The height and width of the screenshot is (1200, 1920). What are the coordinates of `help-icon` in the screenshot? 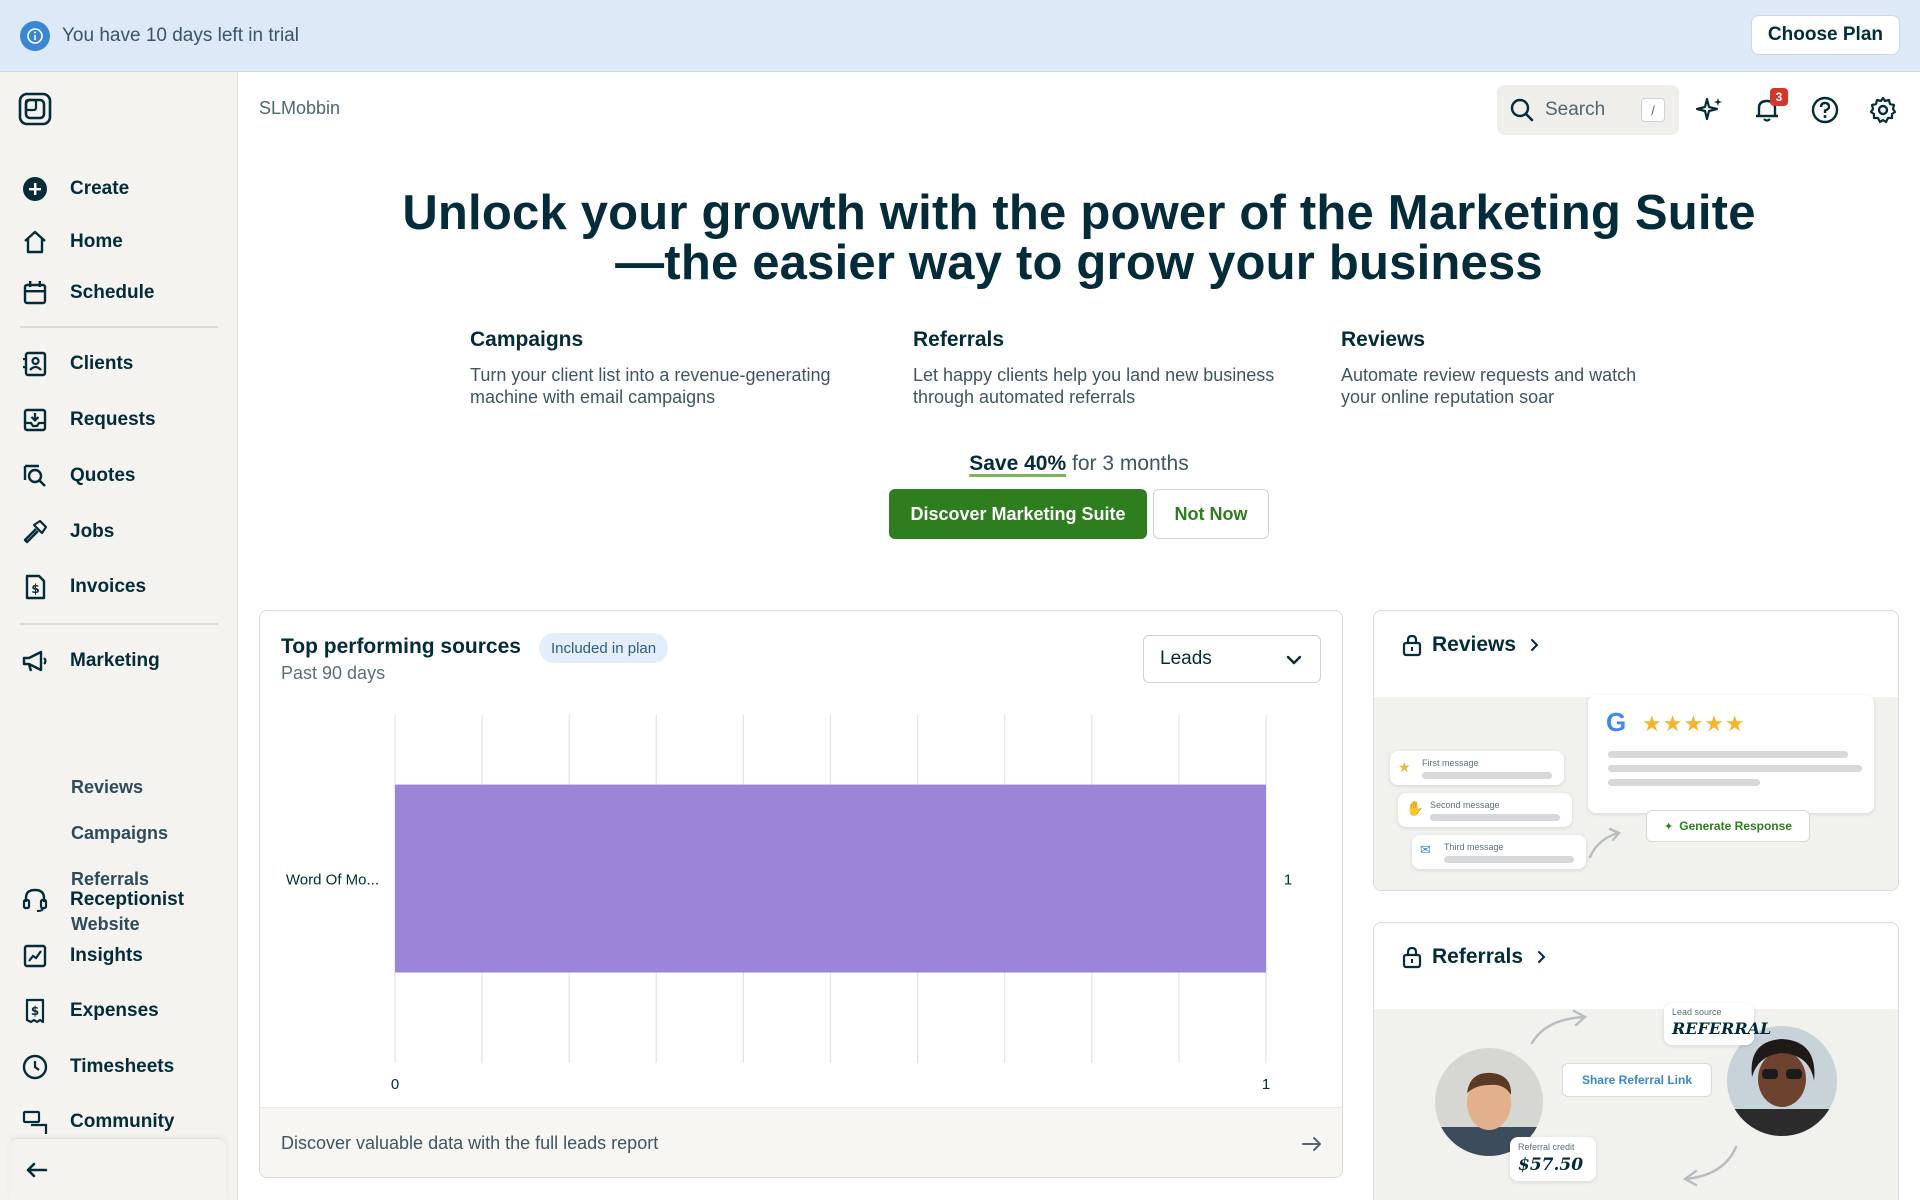 It's located at (1825, 110).